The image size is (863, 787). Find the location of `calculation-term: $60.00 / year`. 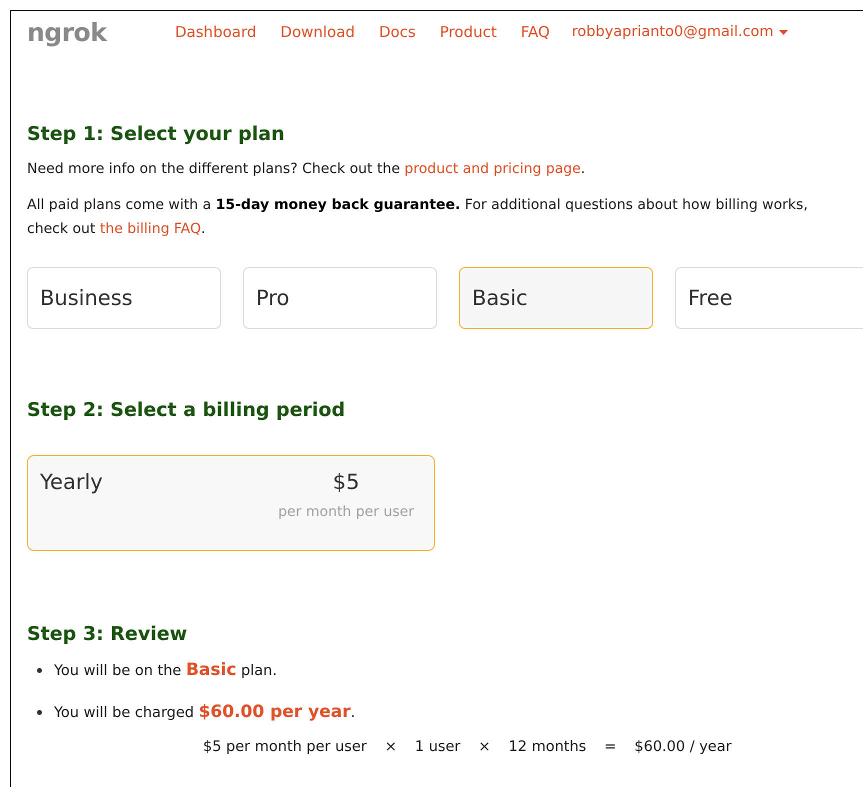

calculation-term: $60.00 / year is located at coordinates (683, 747).